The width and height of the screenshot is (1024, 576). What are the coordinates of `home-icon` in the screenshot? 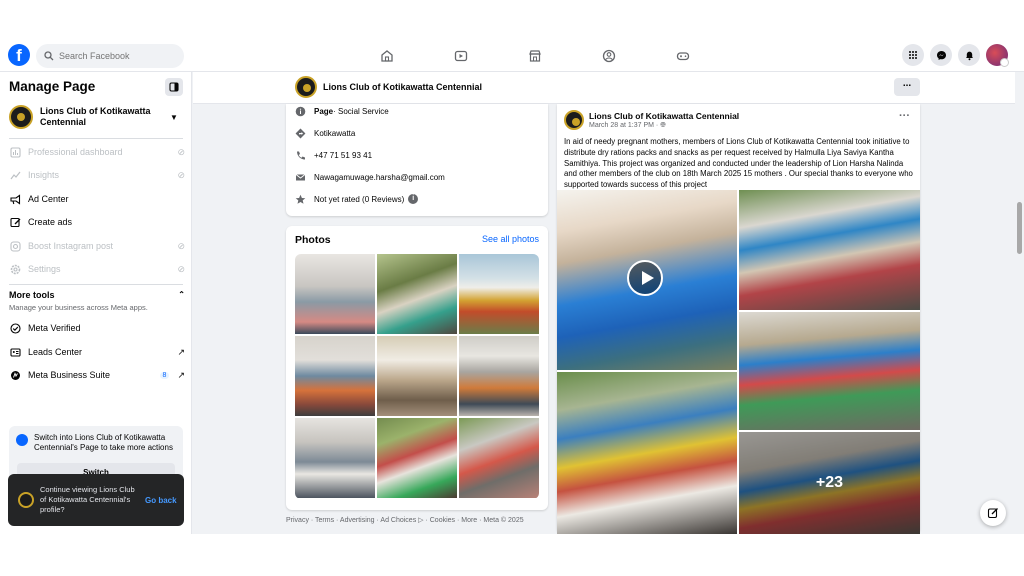 It's located at (387, 56).